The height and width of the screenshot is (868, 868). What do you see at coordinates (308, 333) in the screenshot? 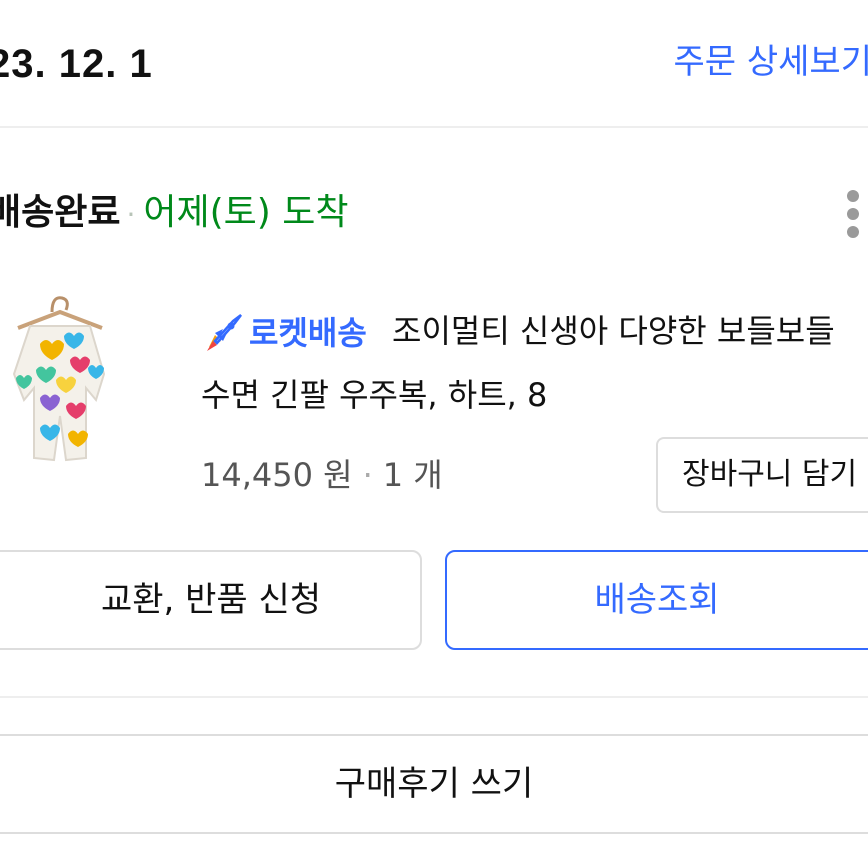
I see `rocket-delivery-label: 로켓배송` at bounding box center [308, 333].